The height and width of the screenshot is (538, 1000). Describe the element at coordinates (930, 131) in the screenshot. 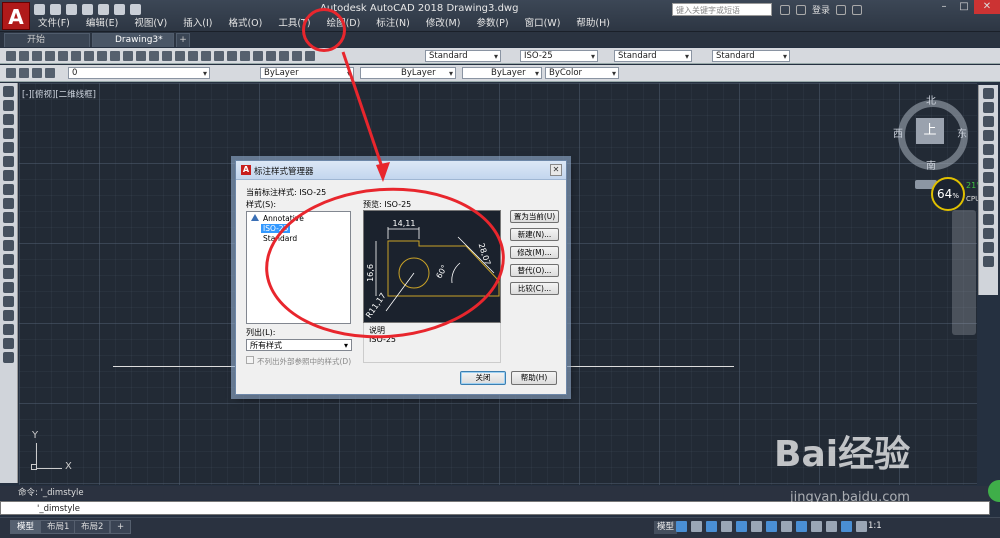

I see `viewcube-top-face: 上` at that location.